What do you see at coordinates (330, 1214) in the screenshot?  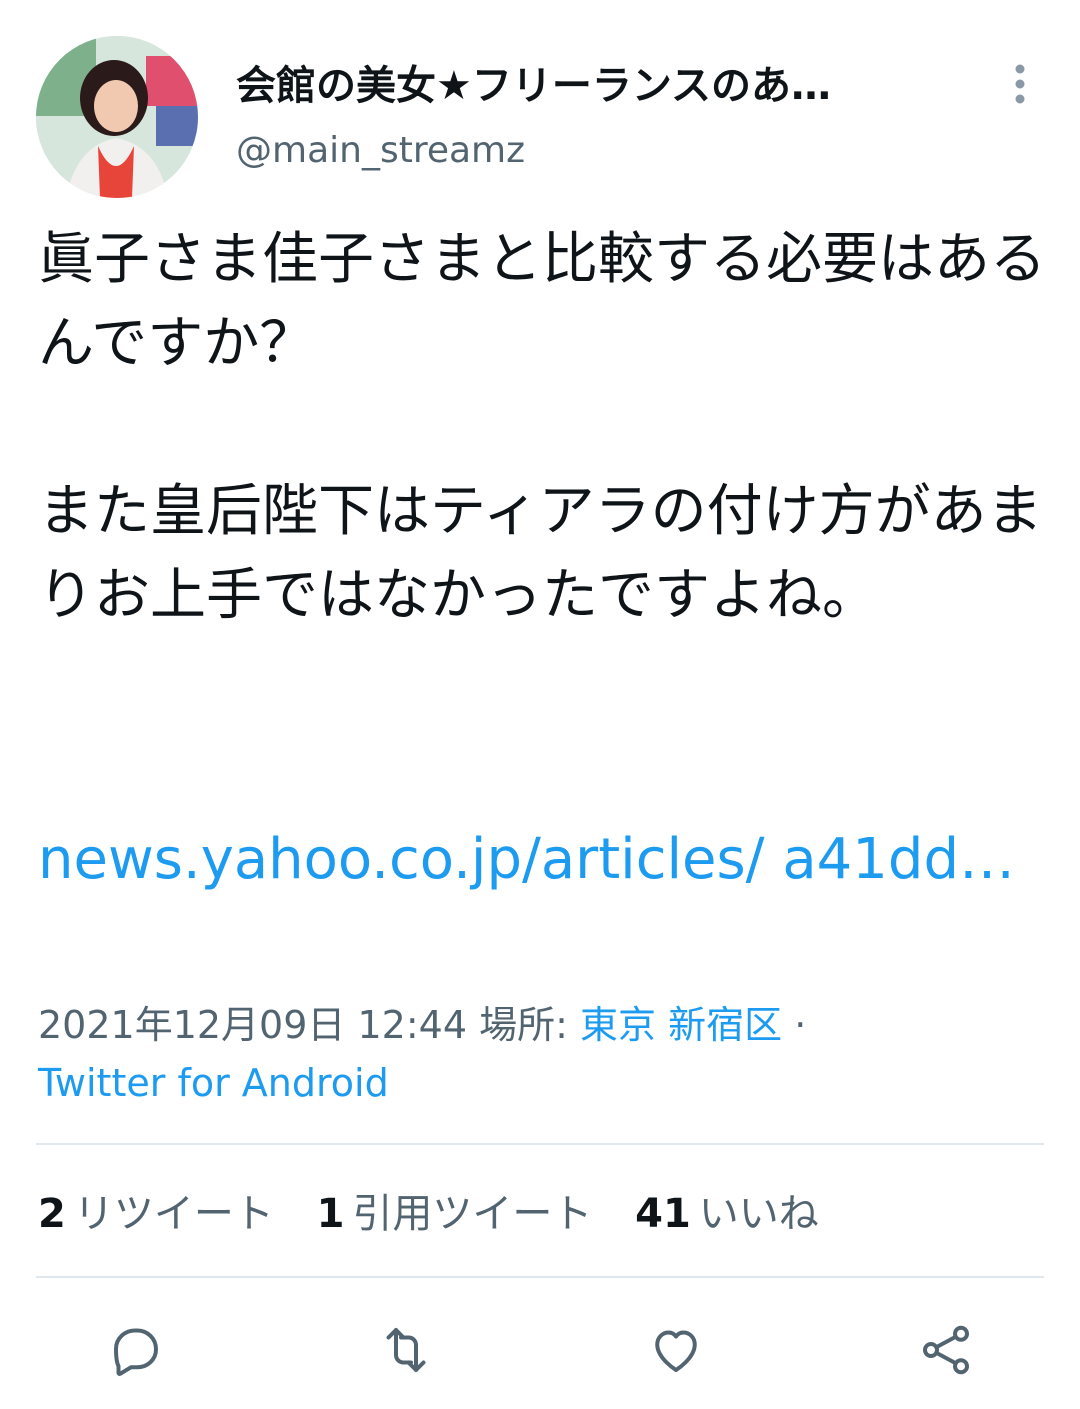 I see `quote-count-number: 1` at bounding box center [330, 1214].